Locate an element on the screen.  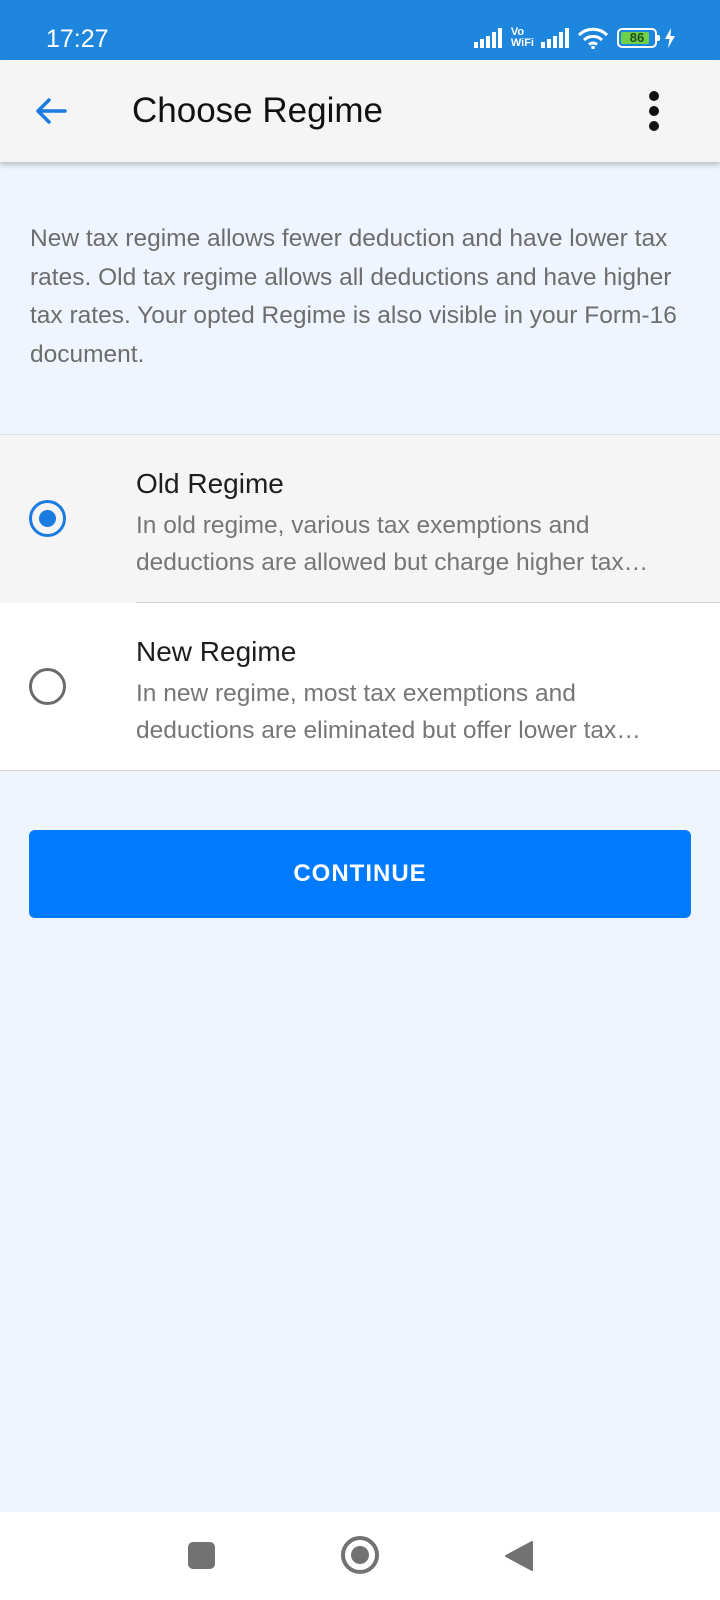
more-options-button is located at coordinates (654, 111).